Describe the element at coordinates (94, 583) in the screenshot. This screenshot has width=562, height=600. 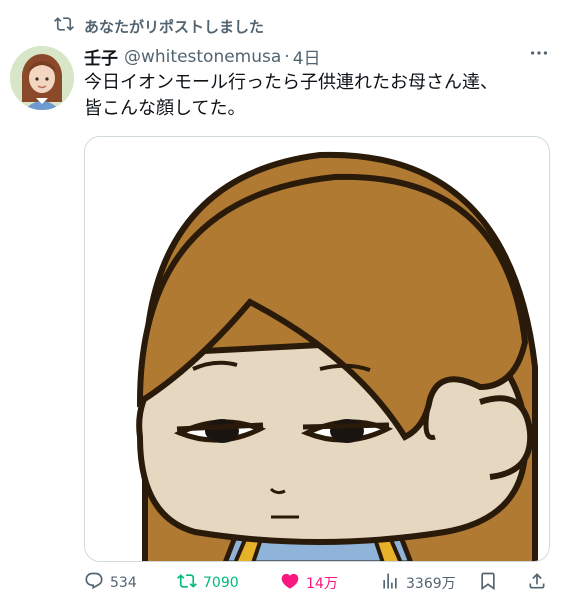
I see `reply-icon` at that location.